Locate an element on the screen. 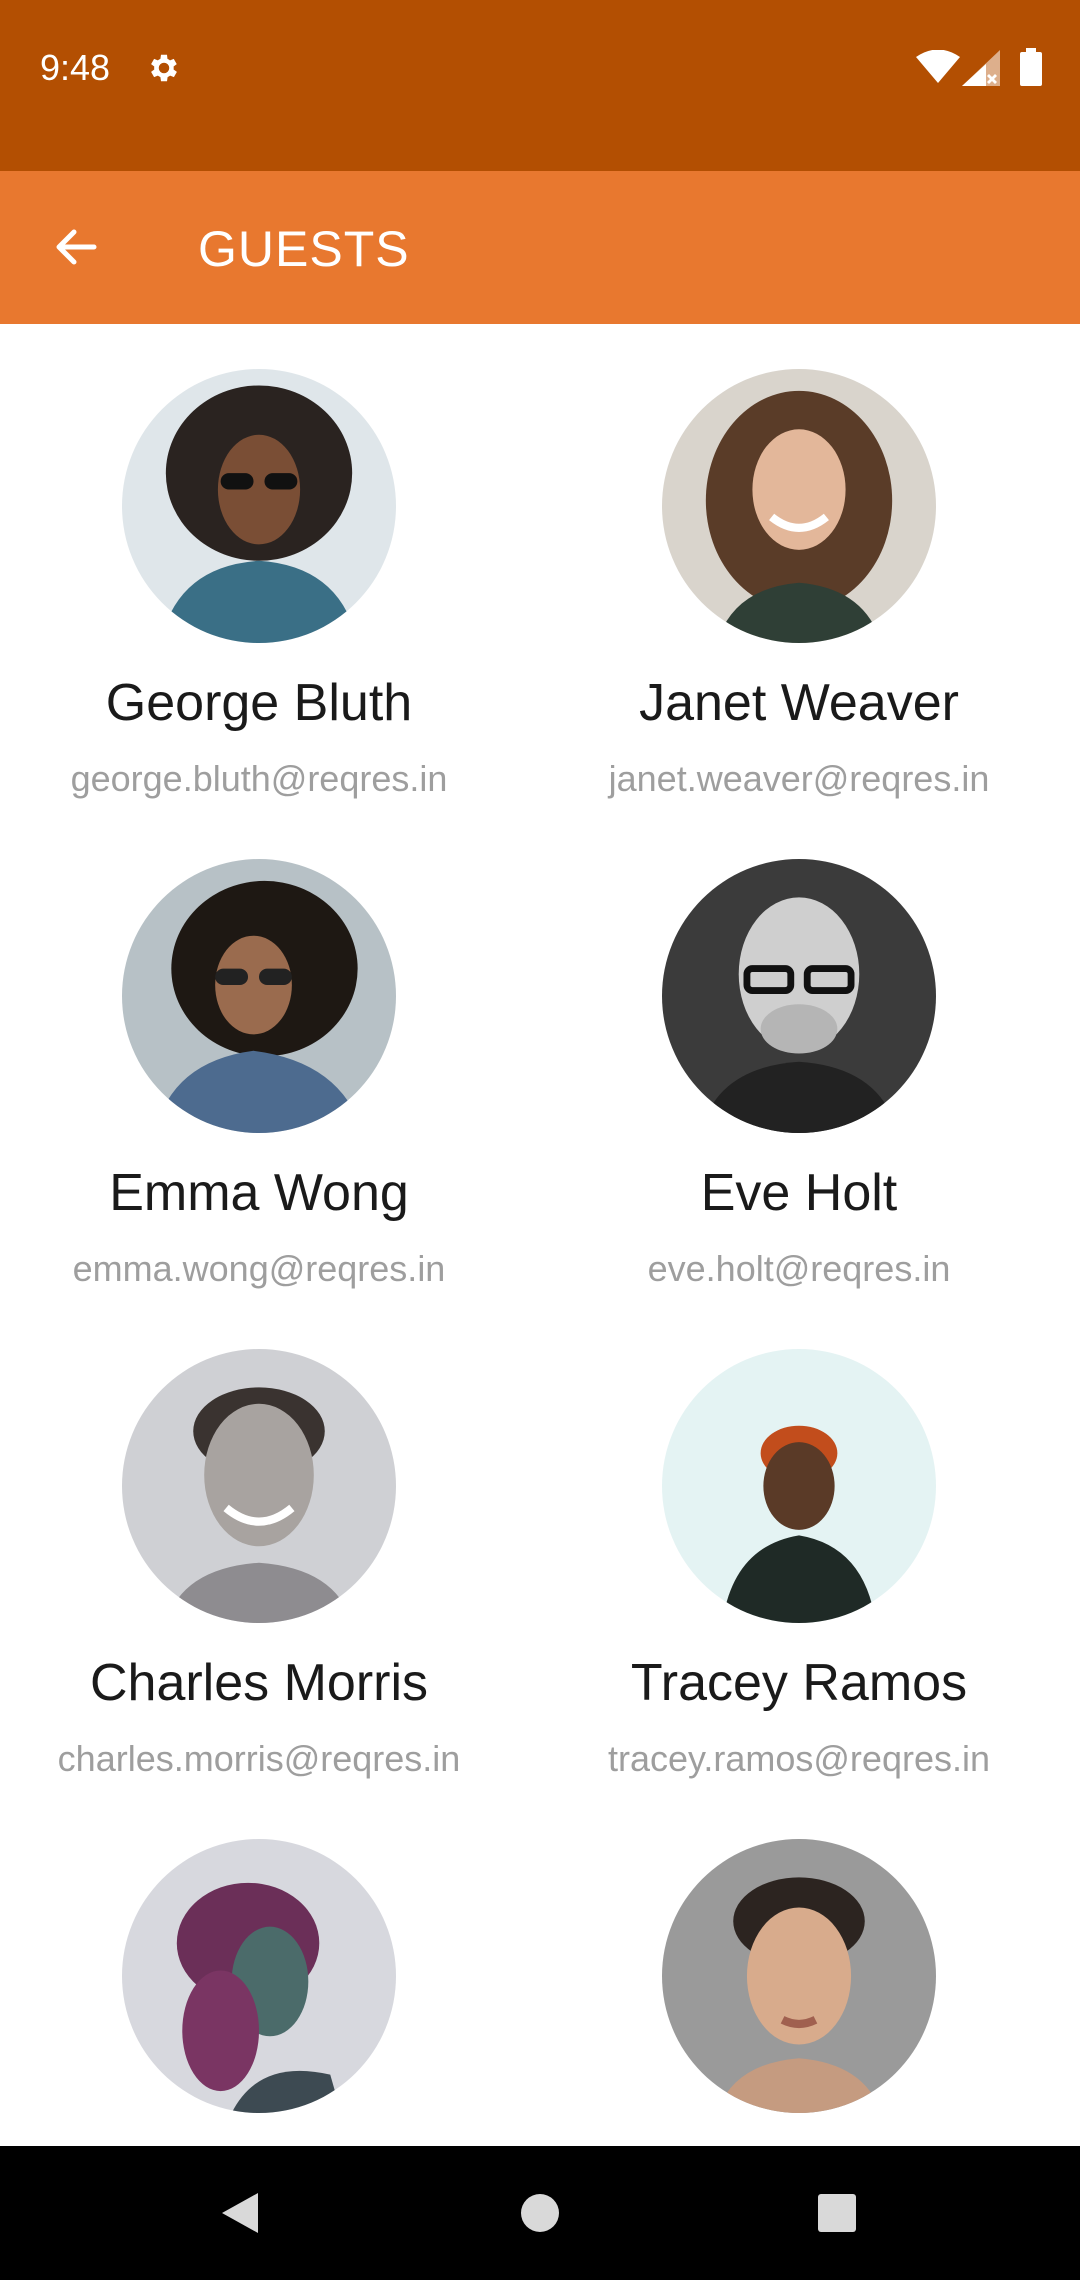  status-time: 9:48 is located at coordinates (75, 67).